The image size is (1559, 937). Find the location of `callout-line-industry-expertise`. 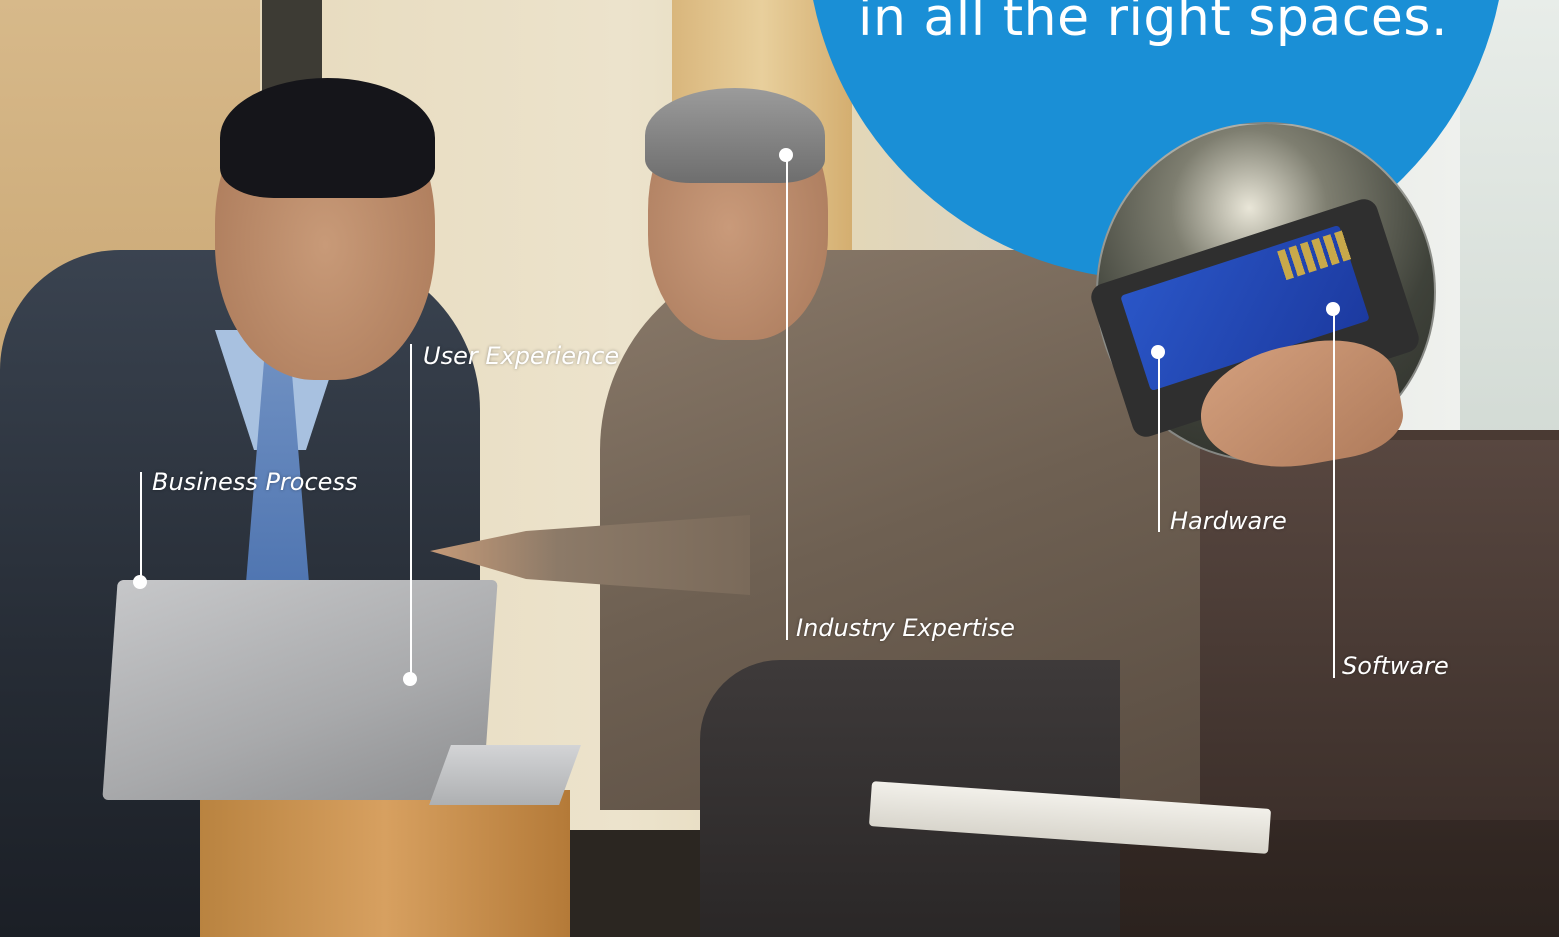

callout-line-industry-expertise is located at coordinates (787, 397).